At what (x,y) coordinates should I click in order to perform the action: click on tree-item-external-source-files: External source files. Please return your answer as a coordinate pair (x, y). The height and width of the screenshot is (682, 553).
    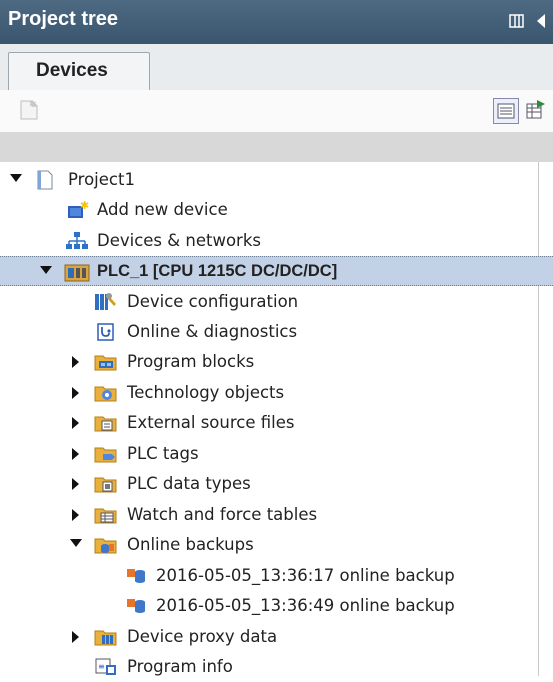
    Looking at the image, I should click on (276, 423).